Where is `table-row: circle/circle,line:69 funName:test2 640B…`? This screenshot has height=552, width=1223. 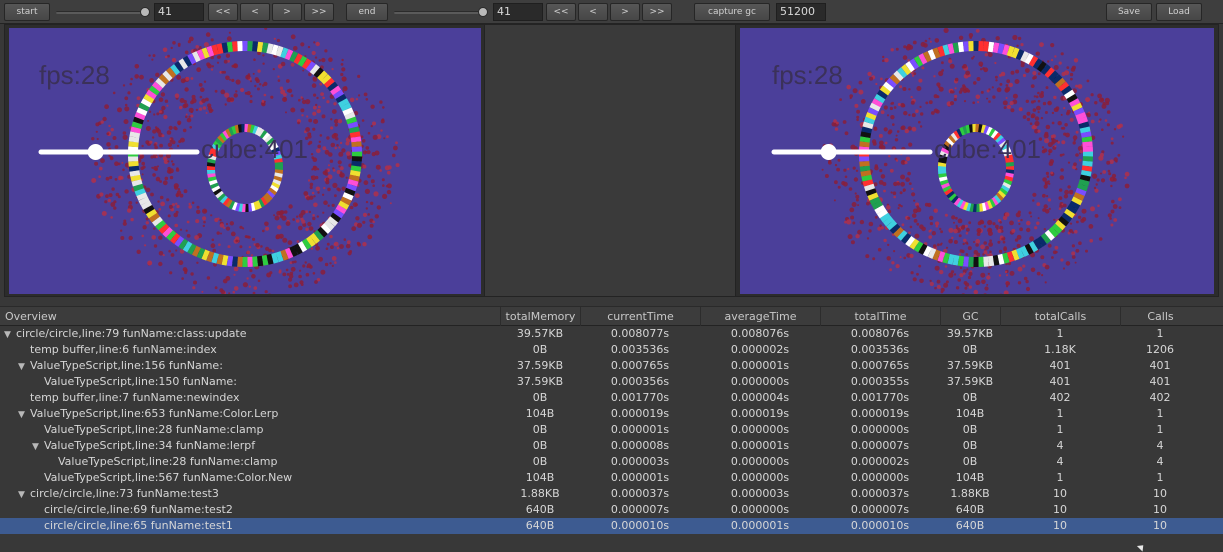 table-row: circle/circle,line:69 funName:test2 640B… is located at coordinates (611, 510).